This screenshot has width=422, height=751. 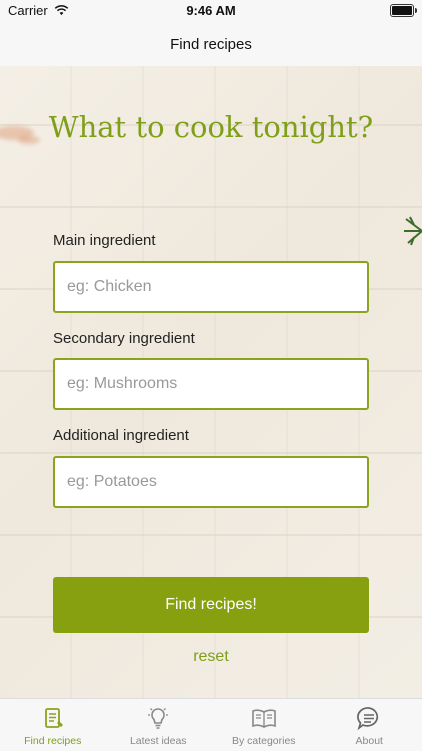 What do you see at coordinates (264, 741) in the screenshot?
I see `tab-label: By categories` at bounding box center [264, 741].